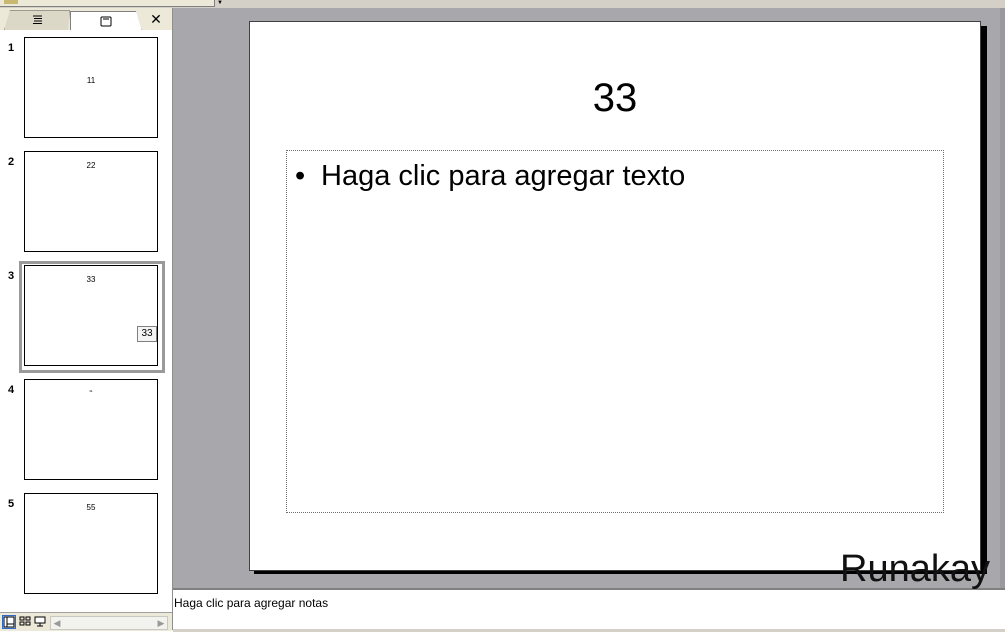 Image resolution: width=1005 pixels, height=632 pixels. What do you see at coordinates (91, 543) in the screenshot?
I see `slide-thumbnail-5: 55` at bounding box center [91, 543].